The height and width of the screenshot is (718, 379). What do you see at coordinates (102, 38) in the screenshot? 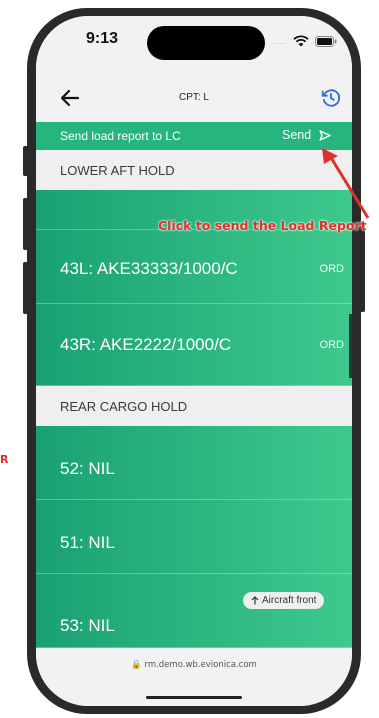
I see `status-time: 9:13` at bounding box center [102, 38].